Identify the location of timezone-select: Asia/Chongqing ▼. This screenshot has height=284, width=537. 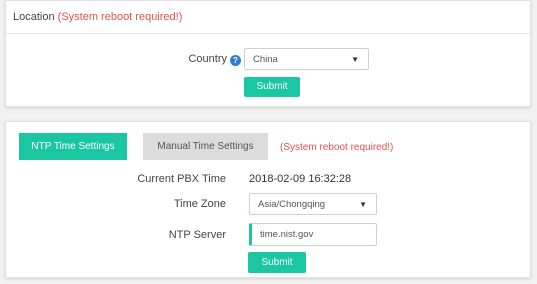
(313, 204).